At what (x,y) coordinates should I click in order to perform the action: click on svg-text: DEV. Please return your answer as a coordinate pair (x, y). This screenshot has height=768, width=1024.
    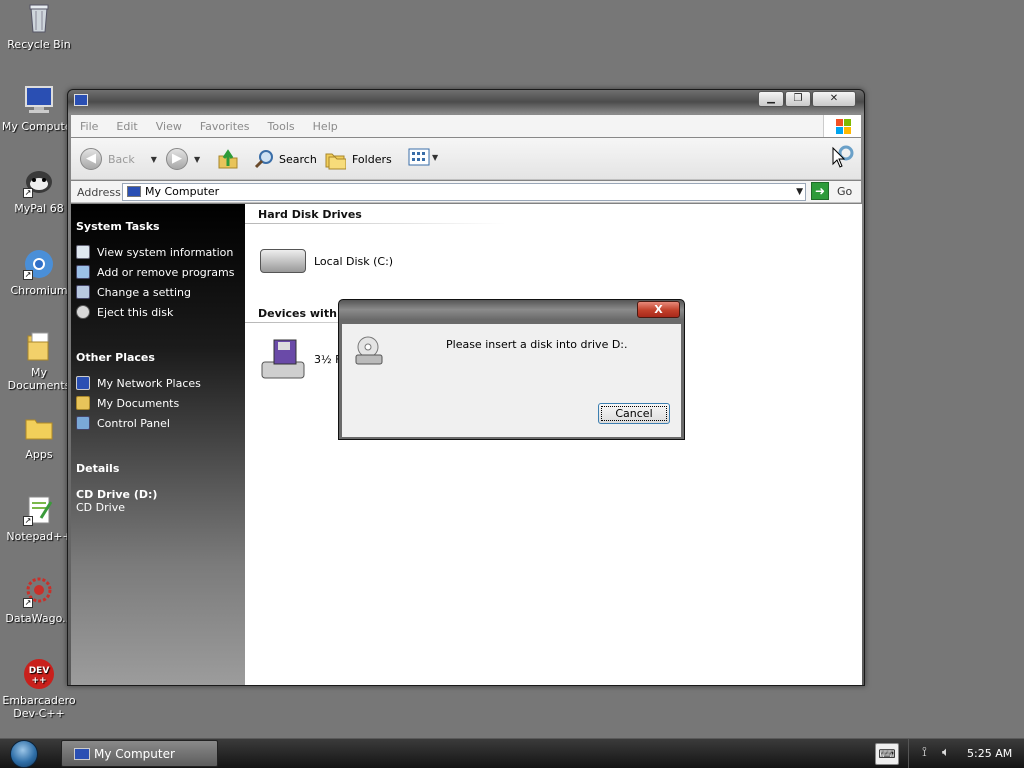
    Looking at the image, I should click on (39, 671).